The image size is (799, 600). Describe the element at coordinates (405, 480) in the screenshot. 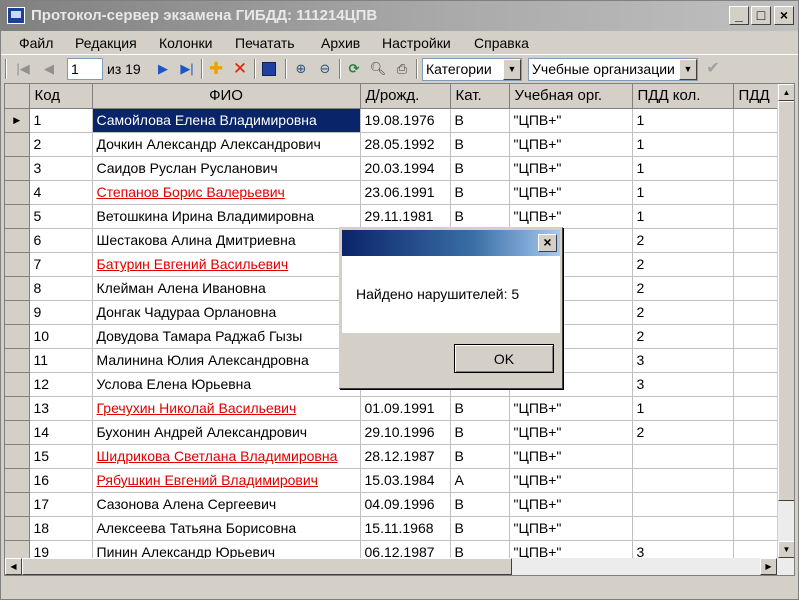

I see `cell-dob: 15.03.1984` at that location.